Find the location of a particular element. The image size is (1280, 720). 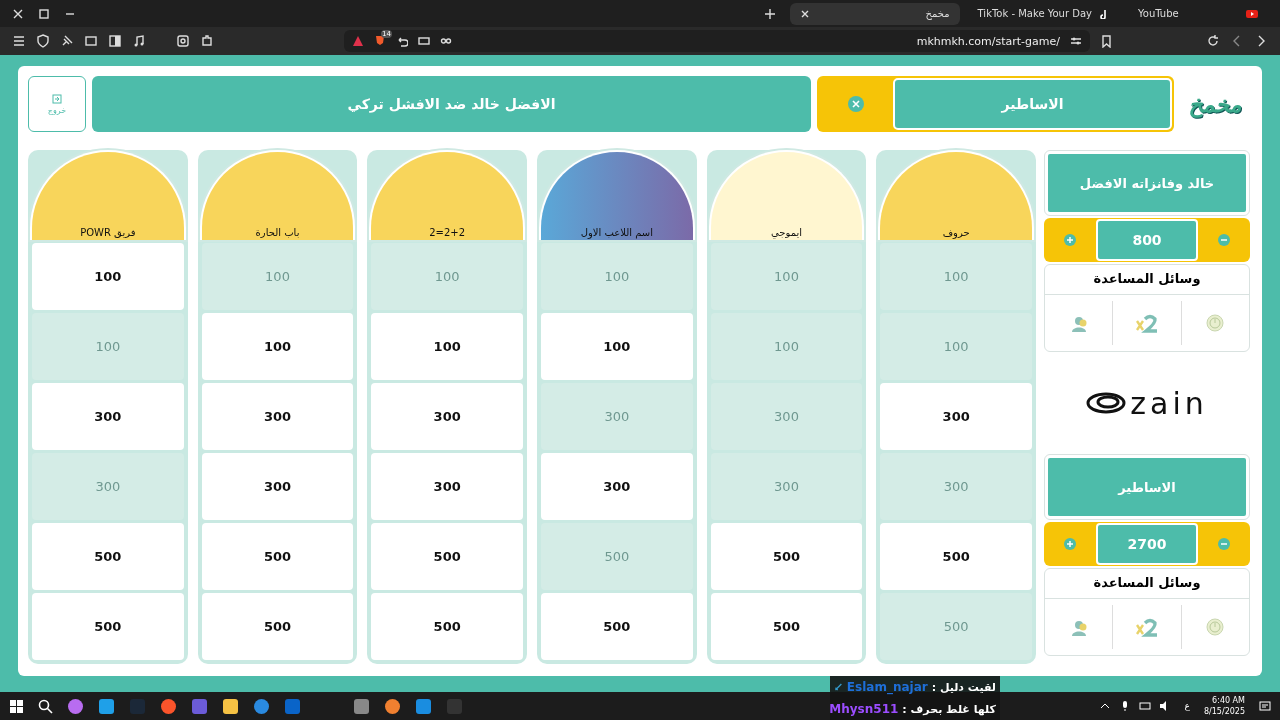

search-icon is located at coordinates (45, 706).